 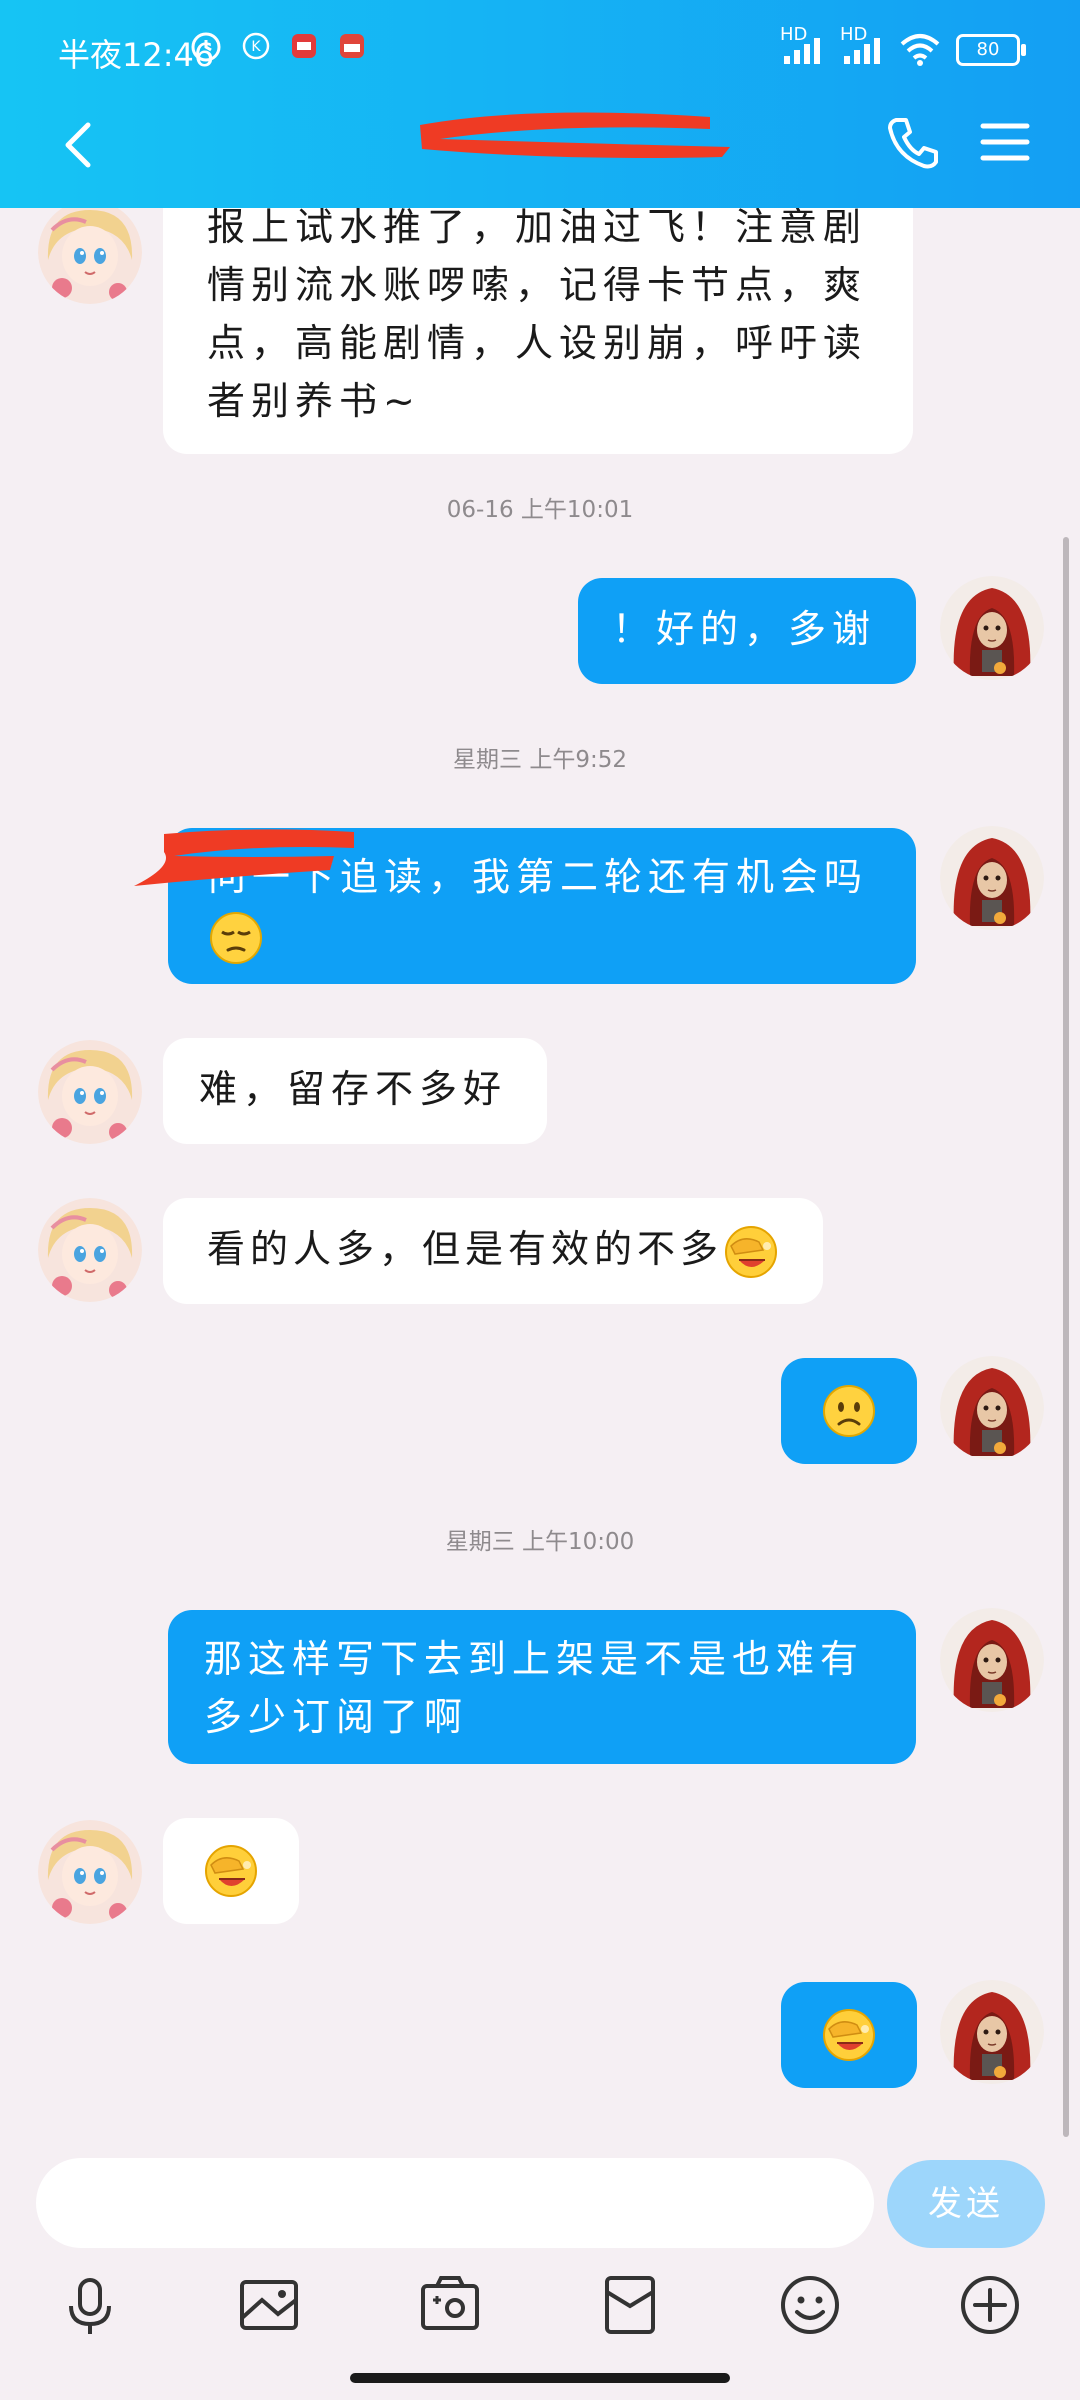 I want to click on scrollbar, so click(x=1066, y=1337).